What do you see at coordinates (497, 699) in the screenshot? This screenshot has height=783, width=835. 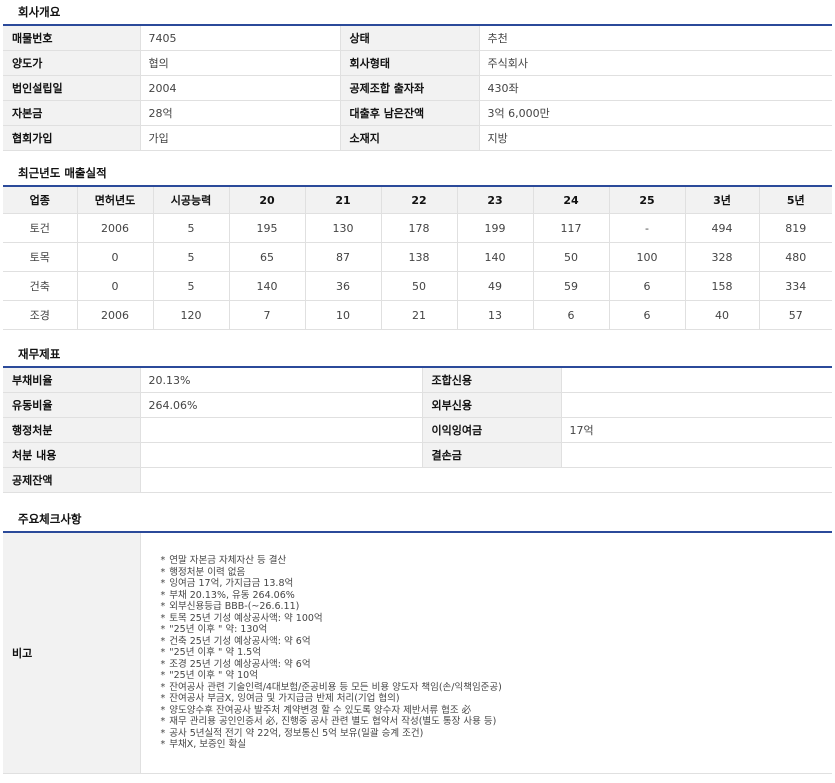 I see `check-note-item: * 잔여공사 부금X, 잉여금 및 가지급금 반제 처리(기업 협의)` at bounding box center [497, 699].